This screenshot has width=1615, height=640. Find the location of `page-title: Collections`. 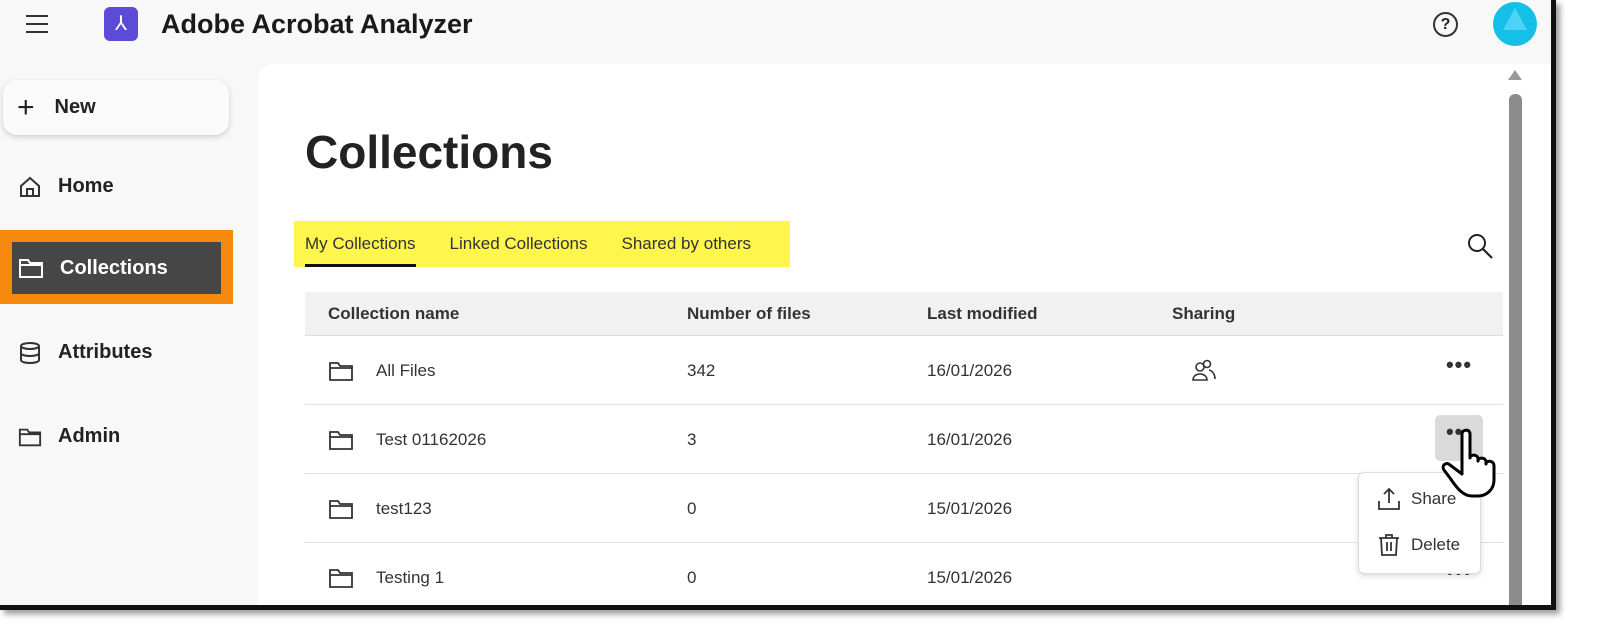

page-title: Collections is located at coordinates (429, 152).